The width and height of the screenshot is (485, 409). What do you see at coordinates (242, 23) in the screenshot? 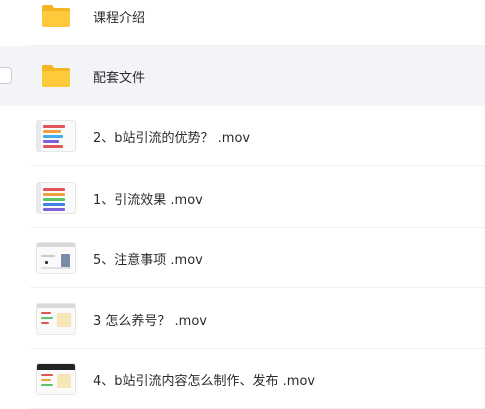
I see `file-row-course-intro: 课程介绍` at bounding box center [242, 23].